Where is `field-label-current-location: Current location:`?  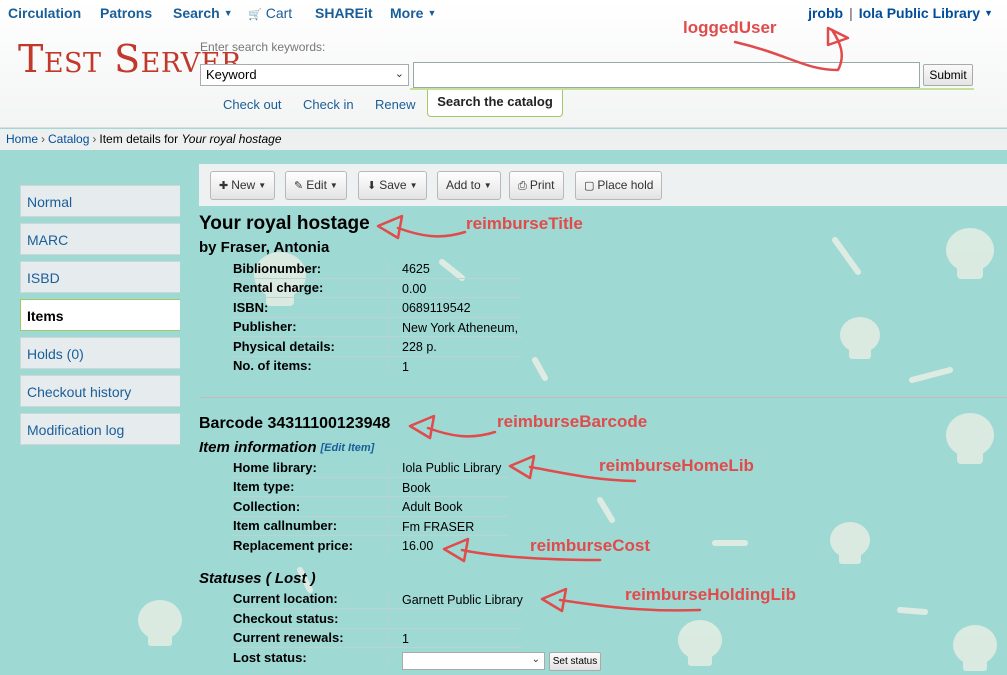
field-label-current-location: Current location: is located at coordinates (285, 598).